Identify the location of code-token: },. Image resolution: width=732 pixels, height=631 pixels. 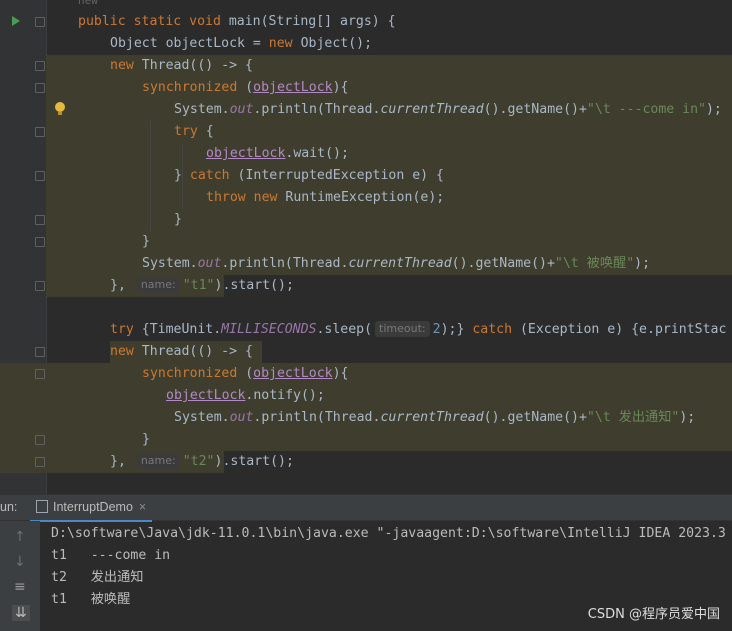
(122, 285).